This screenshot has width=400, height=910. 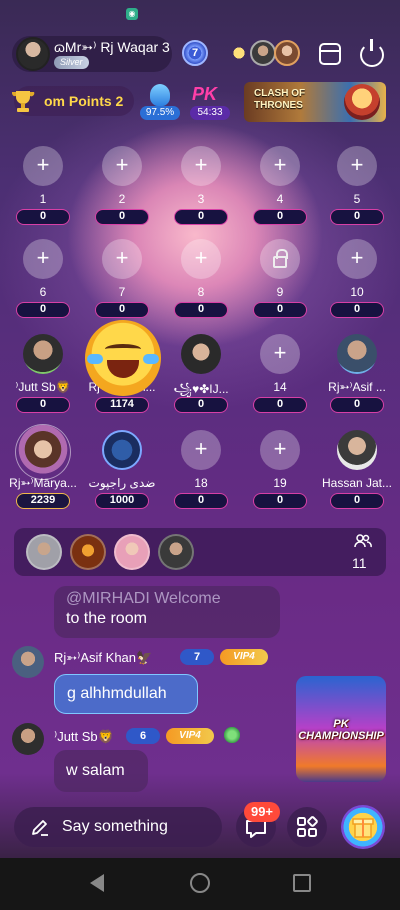 What do you see at coordinates (239, 53) in the screenshot?
I see `crown-icon` at bounding box center [239, 53].